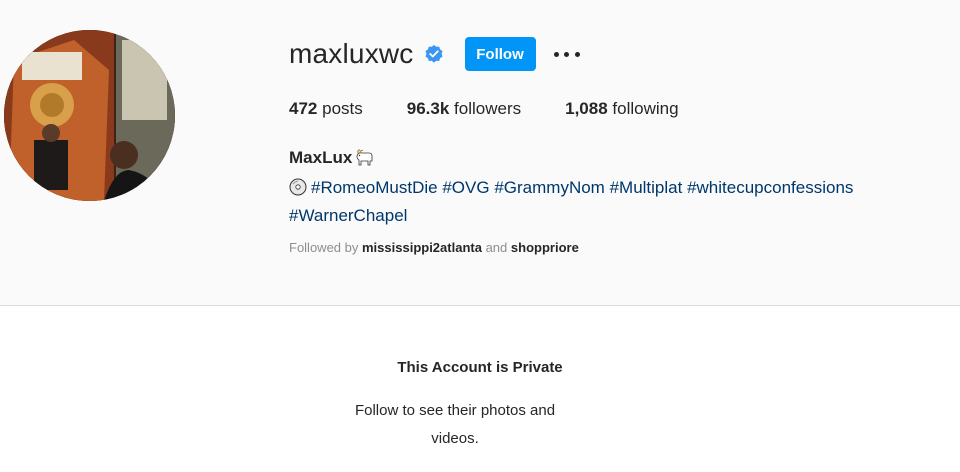  Describe the element at coordinates (770, 187) in the screenshot. I see `hashtag-link: #whitecupconfessions` at that location.